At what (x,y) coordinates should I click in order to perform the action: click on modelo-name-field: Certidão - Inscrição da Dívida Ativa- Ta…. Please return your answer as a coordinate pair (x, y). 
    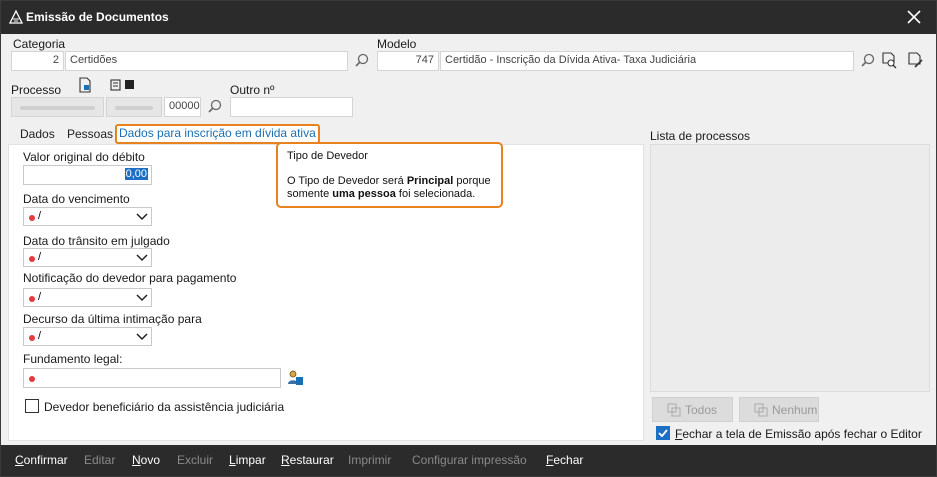
    Looking at the image, I should click on (647, 61).